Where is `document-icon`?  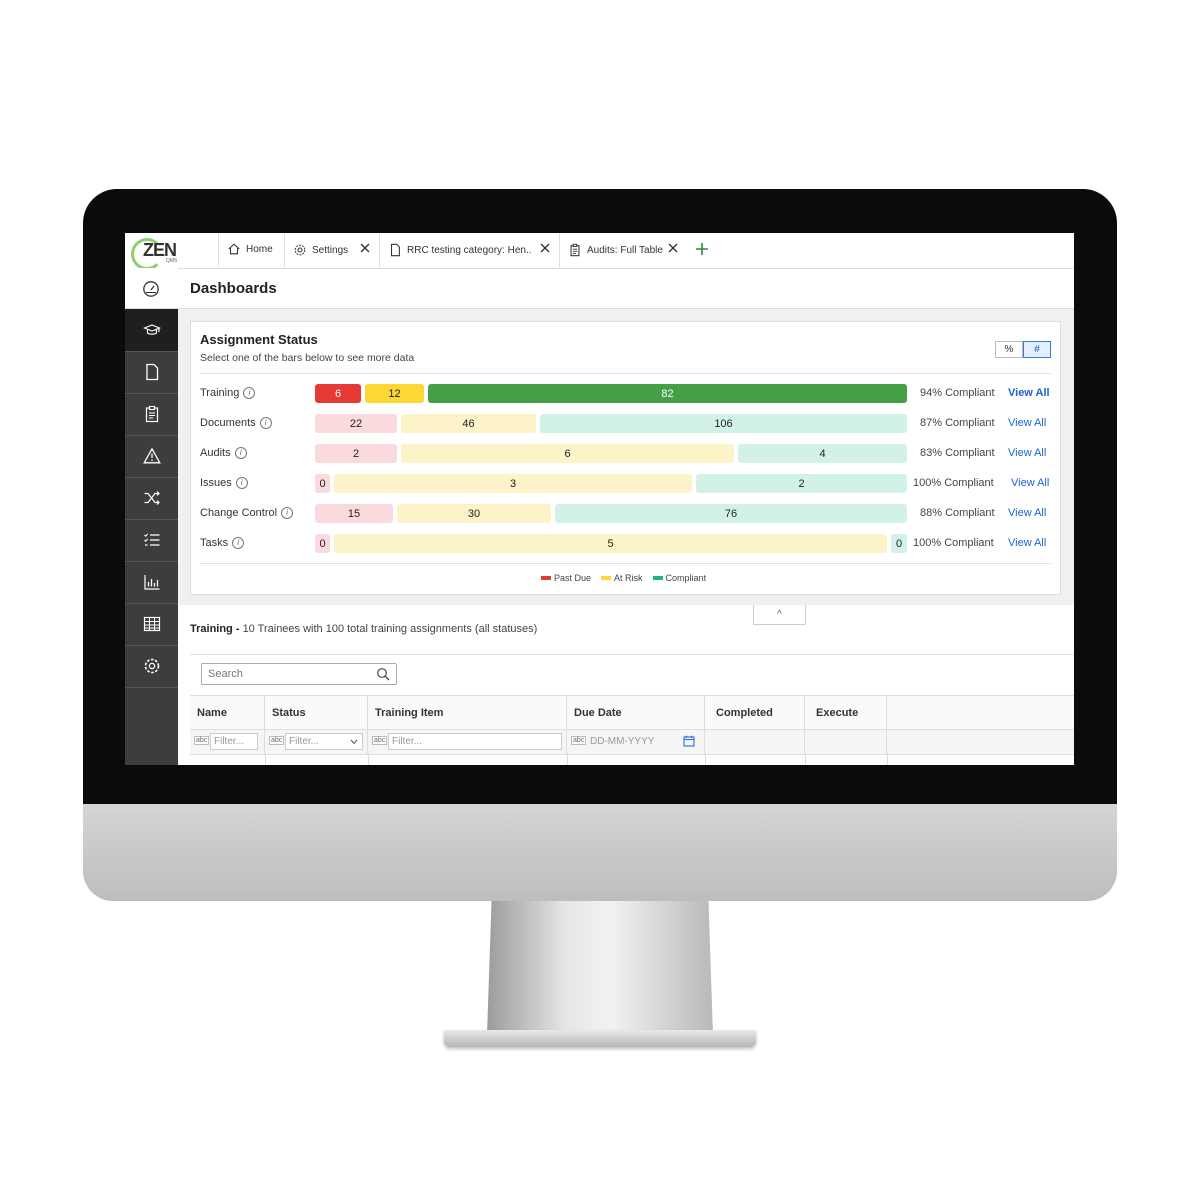
document-icon is located at coordinates (395, 250).